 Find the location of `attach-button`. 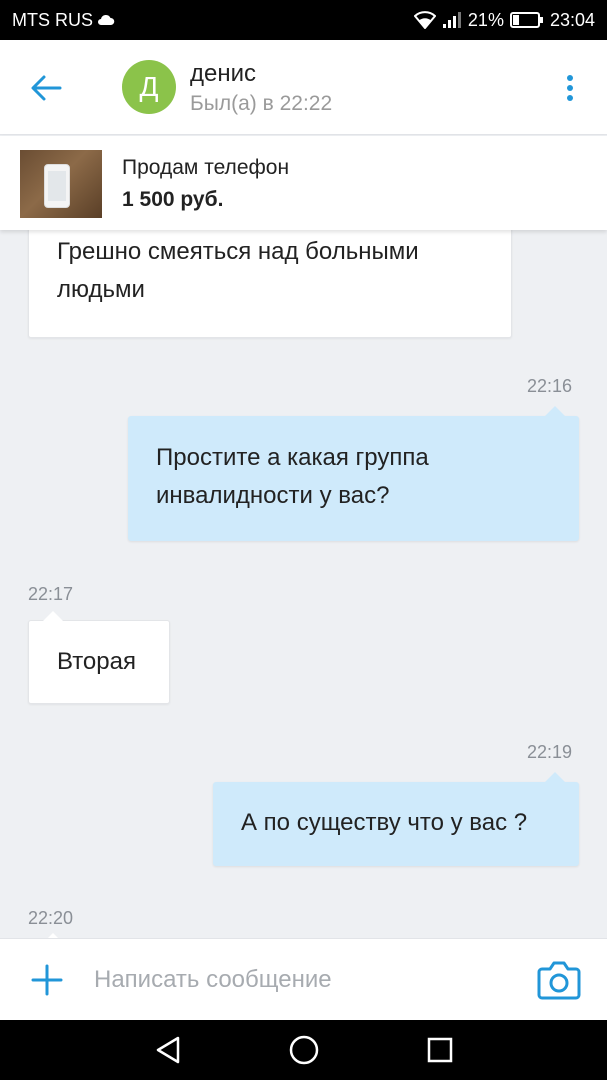

attach-button is located at coordinates (47, 980).